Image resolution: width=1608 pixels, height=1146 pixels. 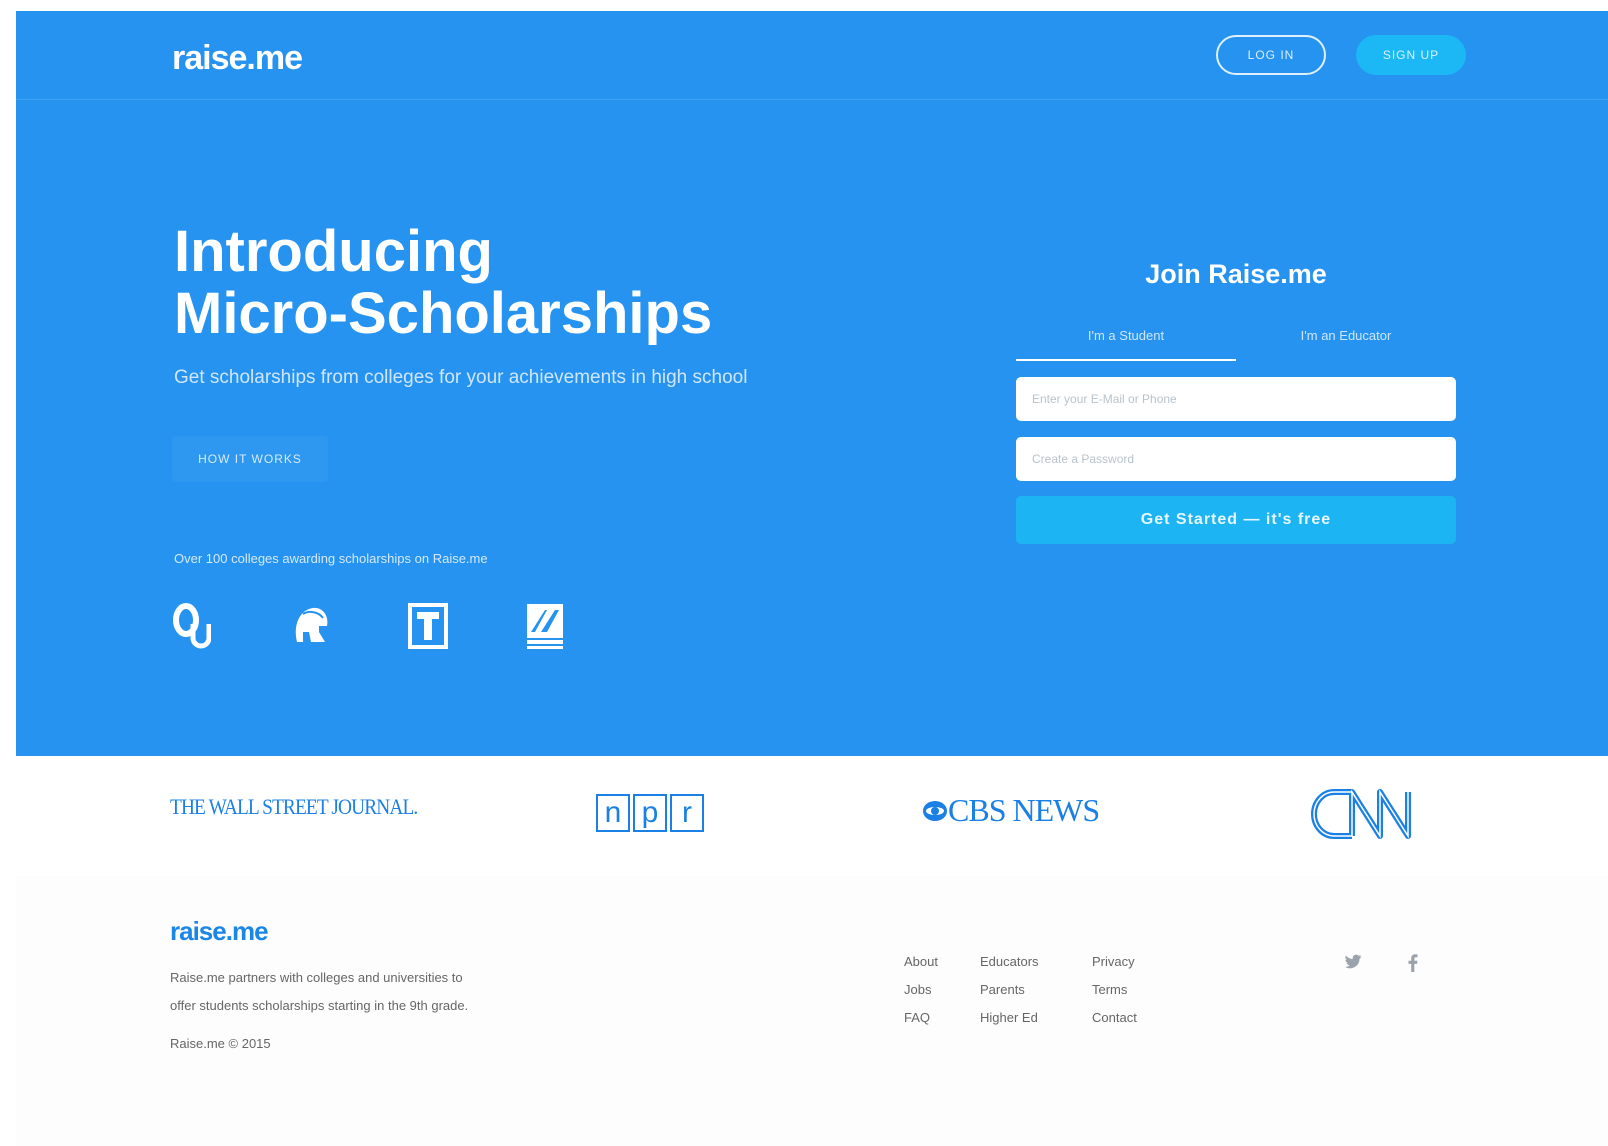 I want to click on ou-logo-icon, so click(x=230, y=626).